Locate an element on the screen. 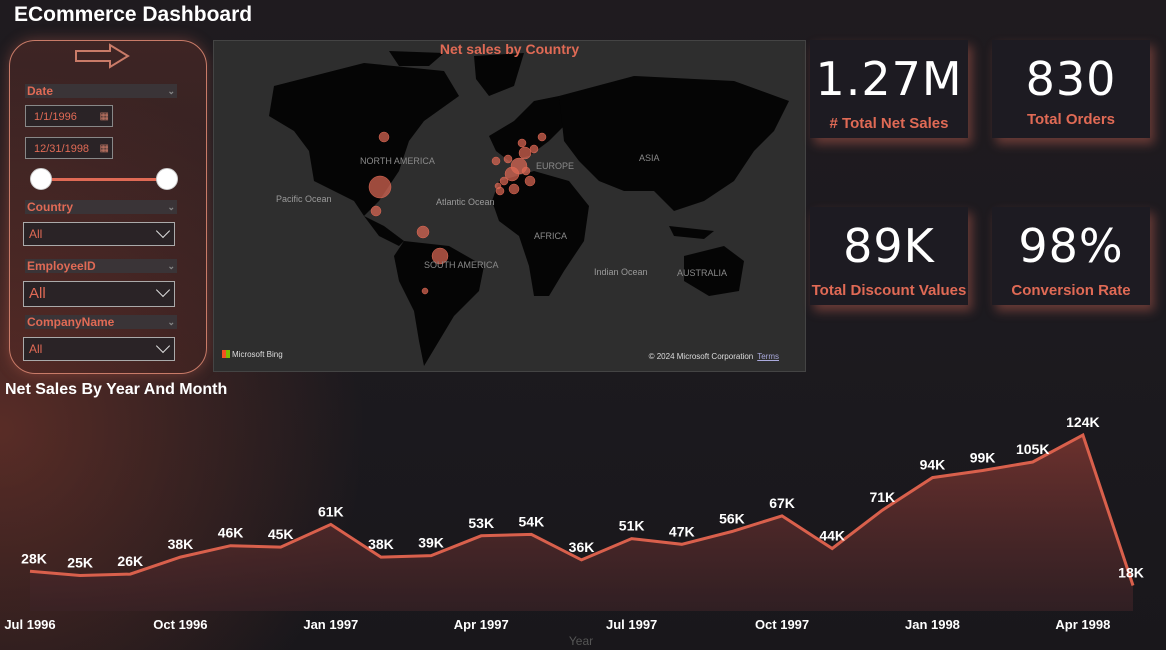 This screenshot has width=1166, height=650. map-copyright: © 2024 Microsoft Corporation Terms is located at coordinates (713, 356).